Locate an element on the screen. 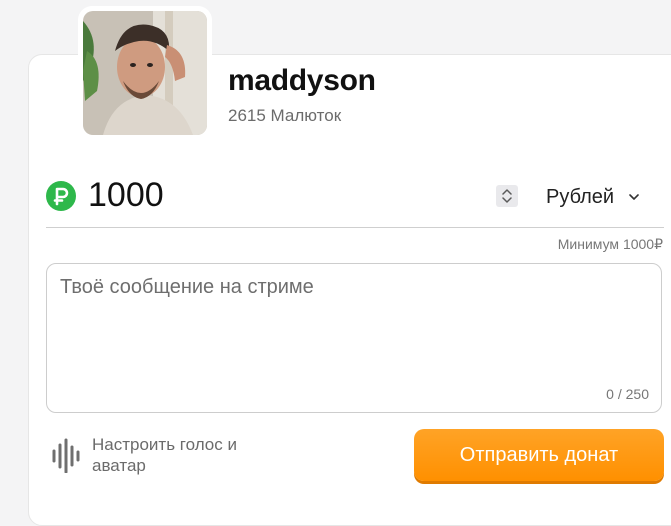 The height and width of the screenshot is (526, 671). voice-avatar-settings-label: Настроить голос и аватар is located at coordinates (164, 455).